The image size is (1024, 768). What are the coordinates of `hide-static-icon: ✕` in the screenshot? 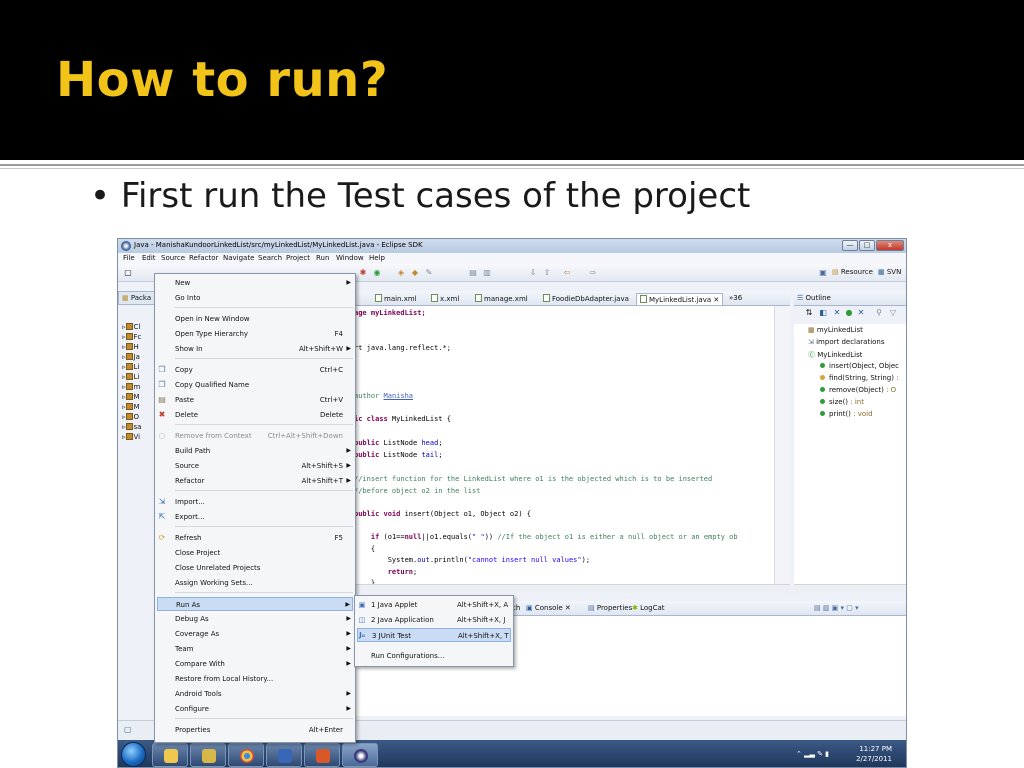 It's located at (837, 313).